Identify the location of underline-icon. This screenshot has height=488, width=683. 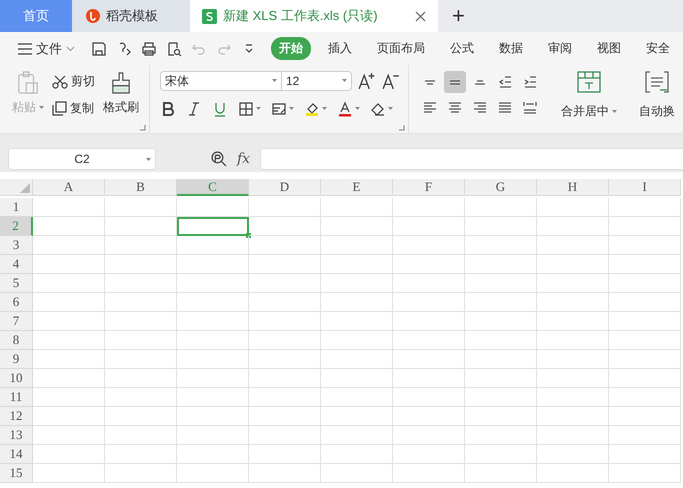
(220, 109).